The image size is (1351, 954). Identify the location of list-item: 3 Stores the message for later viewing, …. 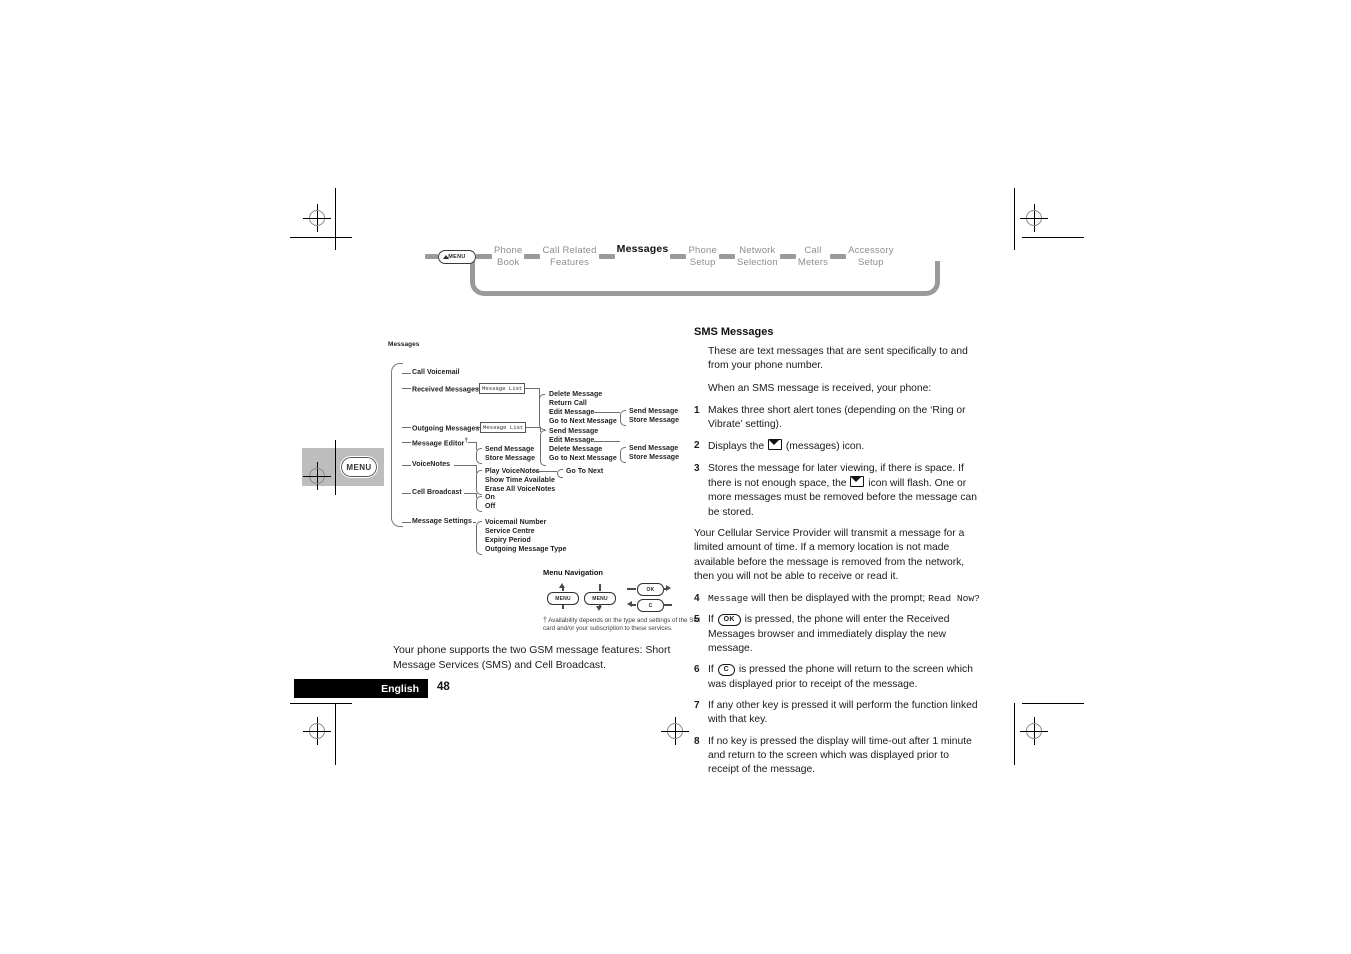
(838, 491).